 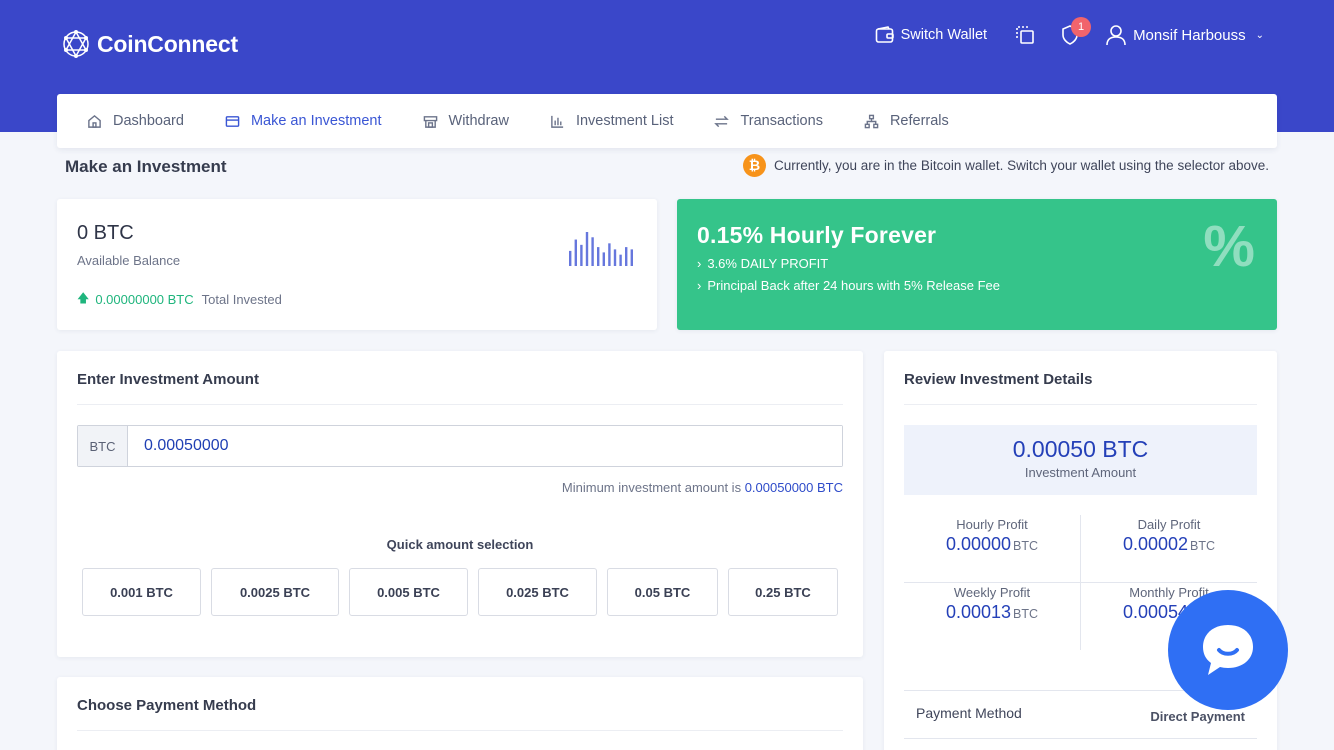 I want to click on hourly-profit: Hourly Profit 0.00000 BTC, so click(x=992, y=536).